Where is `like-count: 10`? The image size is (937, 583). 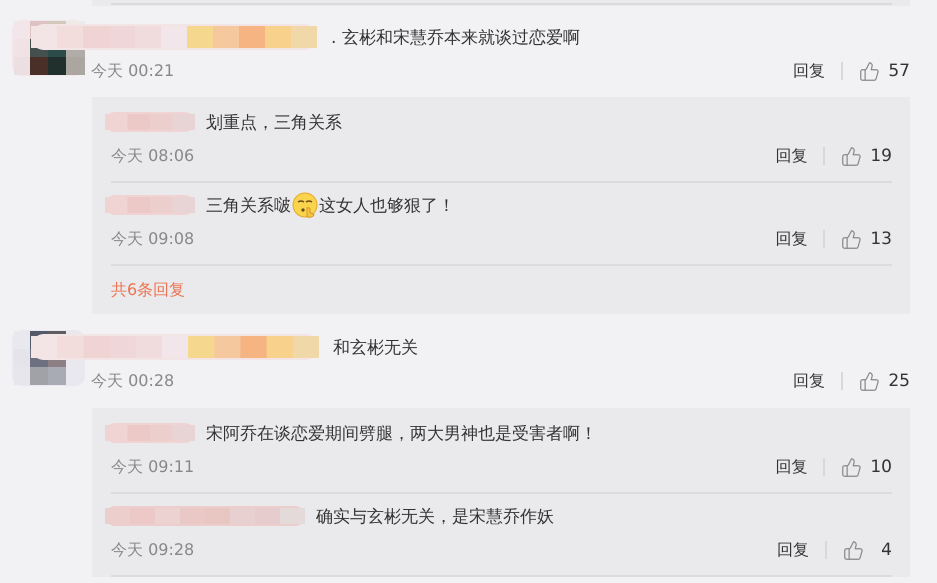 like-count: 10 is located at coordinates (881, 467).